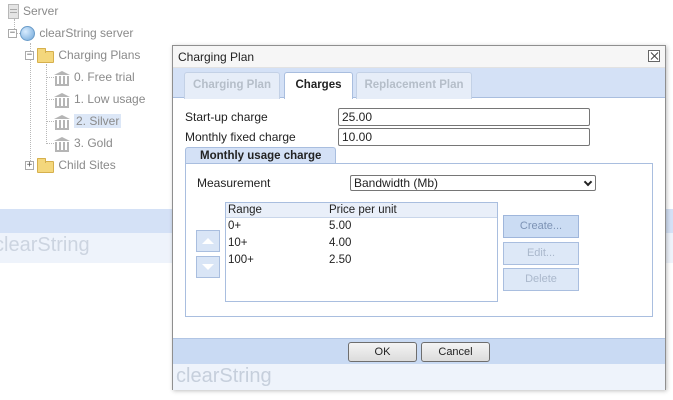 Image resolution: width=673 pixels, height=400 pixels. I want to click on dialog-title: Charging Plan, so click(216, 57).